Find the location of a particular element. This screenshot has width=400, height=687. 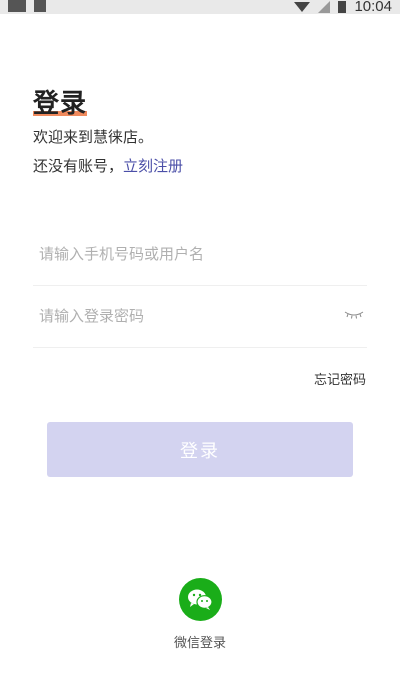

forgot-password-link: 忘记密码 is located at coordinates (340, 378).